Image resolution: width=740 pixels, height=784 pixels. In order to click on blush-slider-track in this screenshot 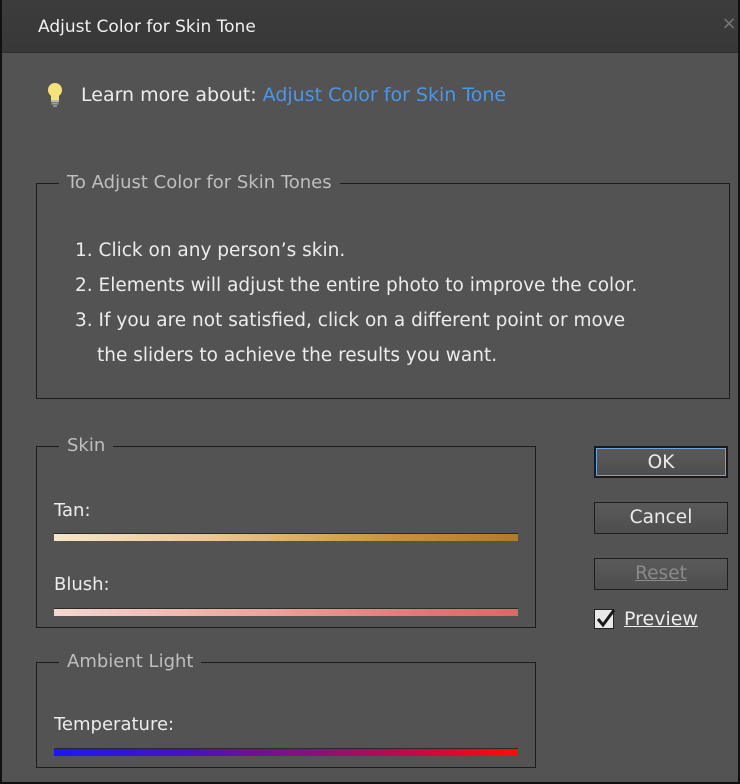, I will do `click(286, 612)`.